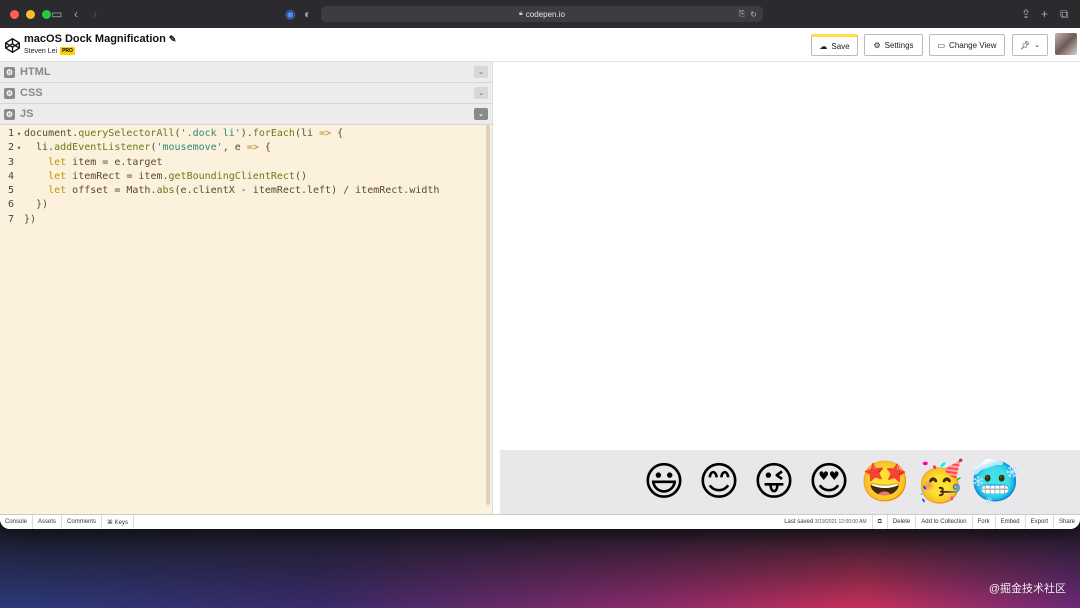 The image size is (1080, 608). What do you see at coordinates (46, 14) in the screenshot?
I see `zoom-window-button` at bounding box center [46, 14].